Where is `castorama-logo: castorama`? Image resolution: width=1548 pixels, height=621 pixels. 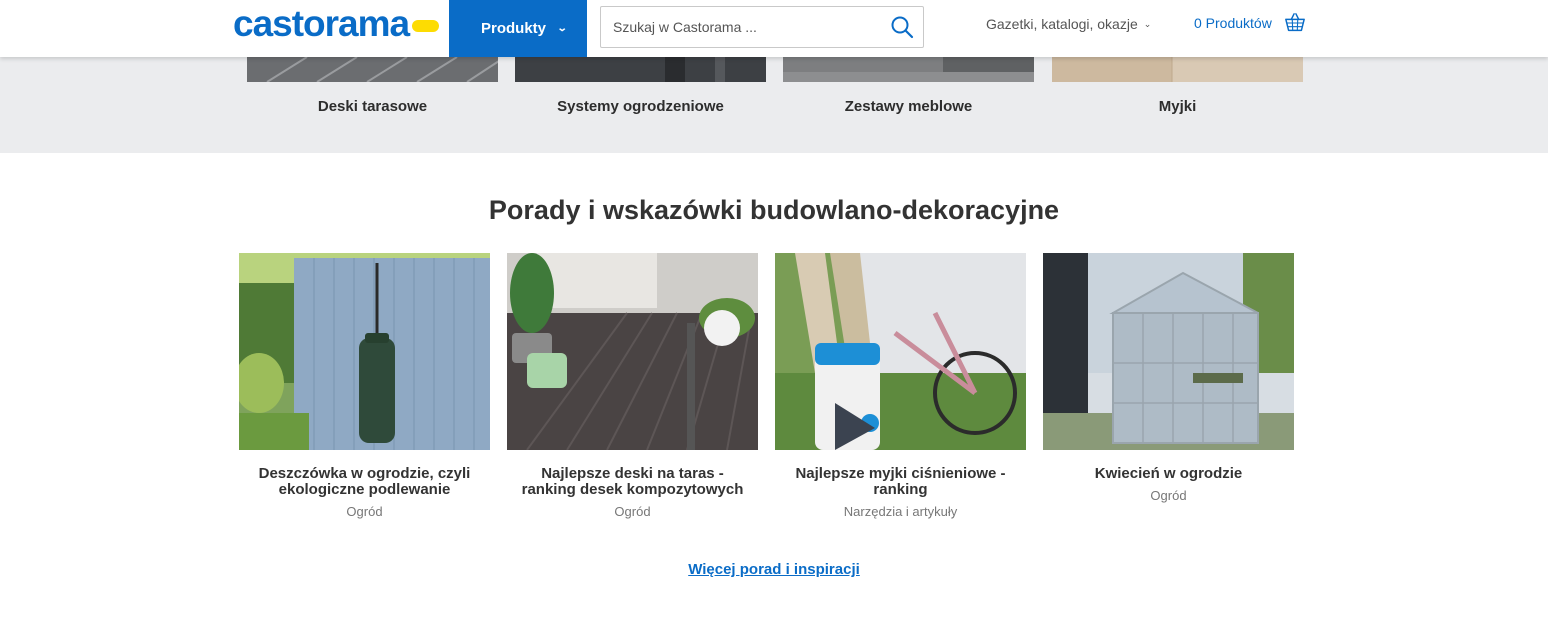 castorama-logo: castorama is located at coordinates (336, 23).